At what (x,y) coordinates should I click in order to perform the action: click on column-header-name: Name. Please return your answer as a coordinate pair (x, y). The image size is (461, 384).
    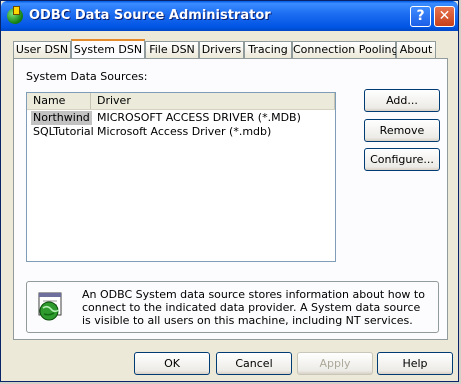
    Looking at the image, I should click on (59, 101).